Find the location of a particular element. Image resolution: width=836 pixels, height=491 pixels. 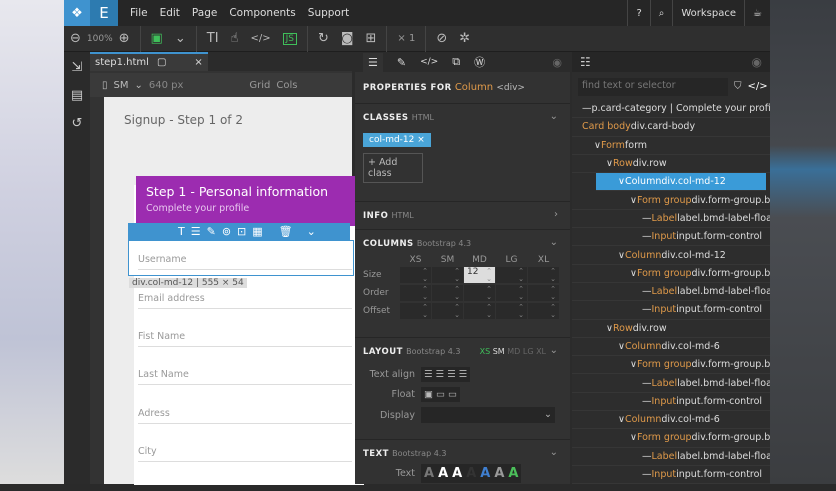

tab-step1: step1.html ▢ × is located at coordinates (149, 61).